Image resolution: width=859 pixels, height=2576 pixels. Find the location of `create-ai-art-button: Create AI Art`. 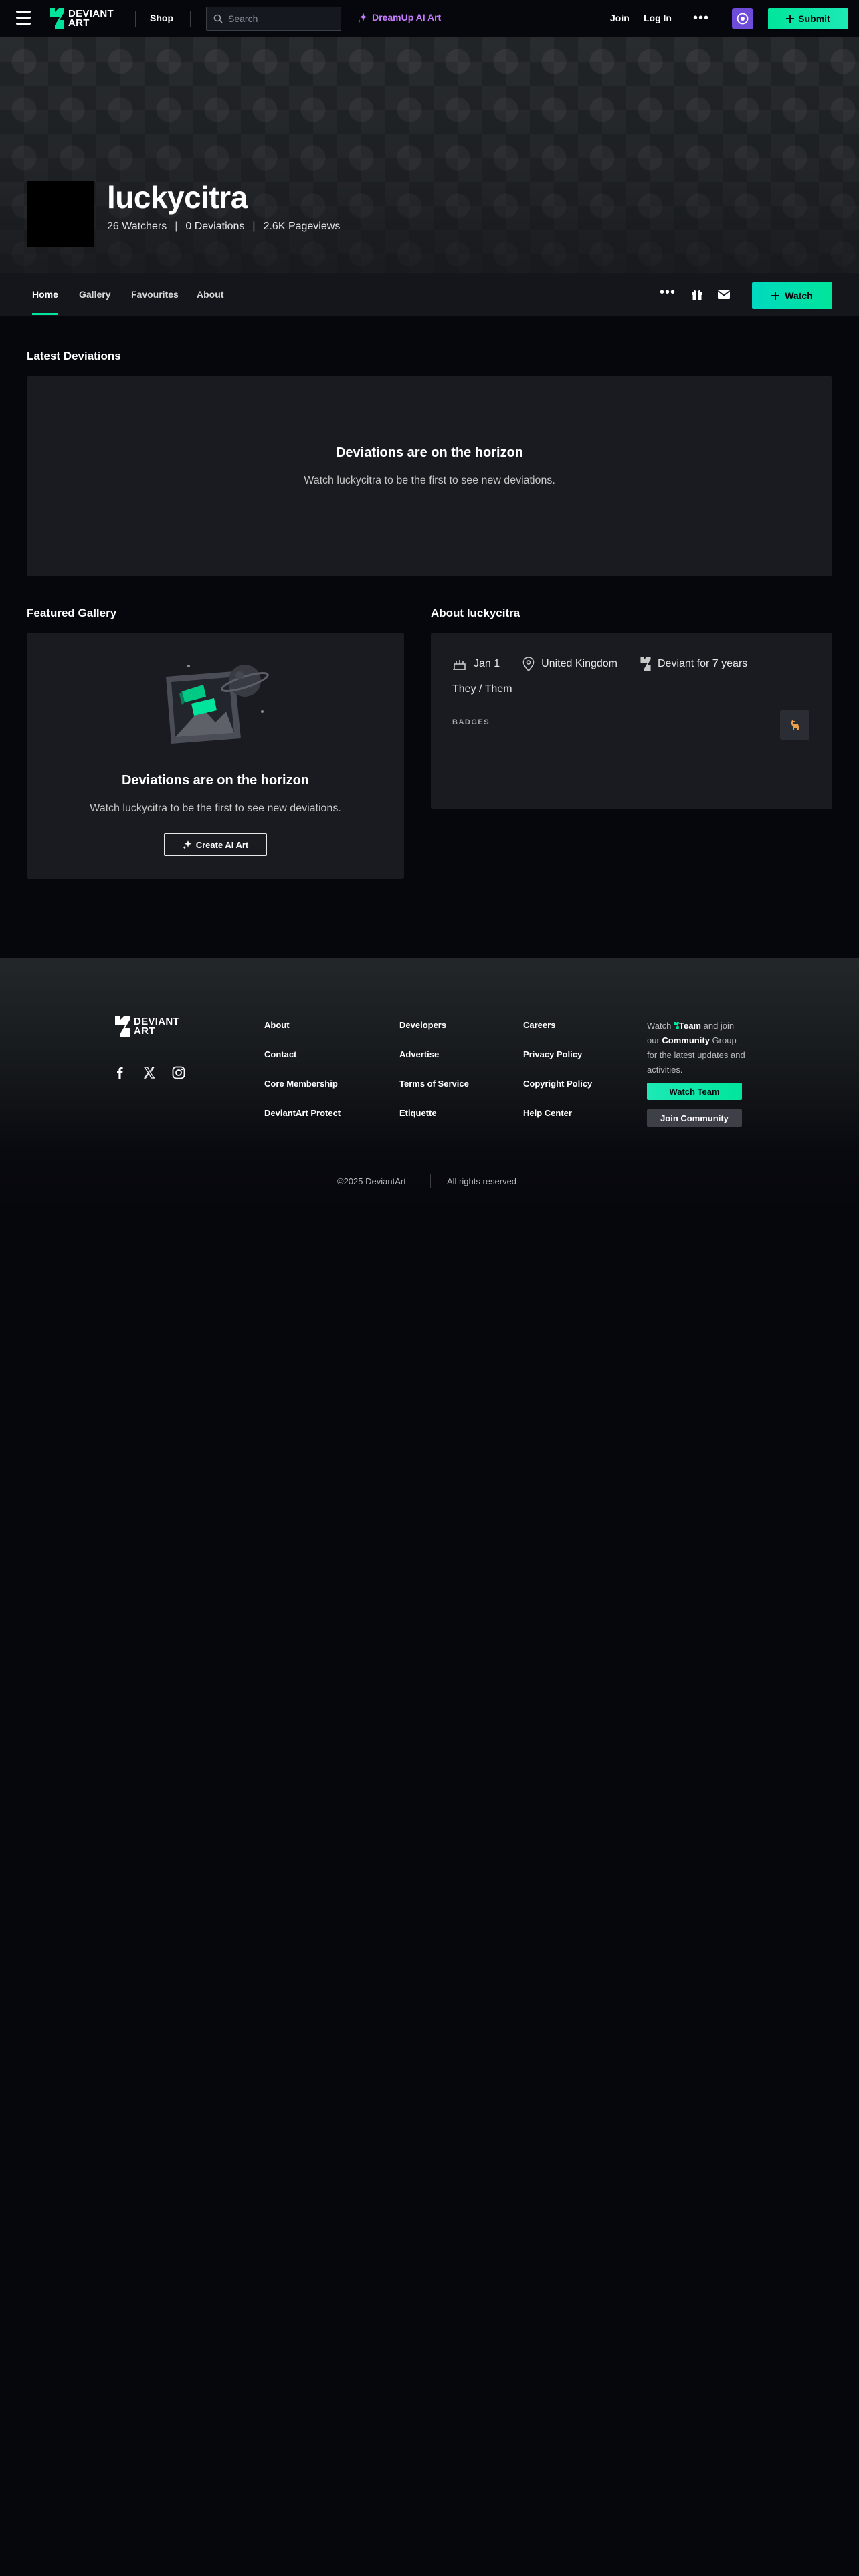

create-ai-art-button: Create AI Art is located at coordinates (215, 844).